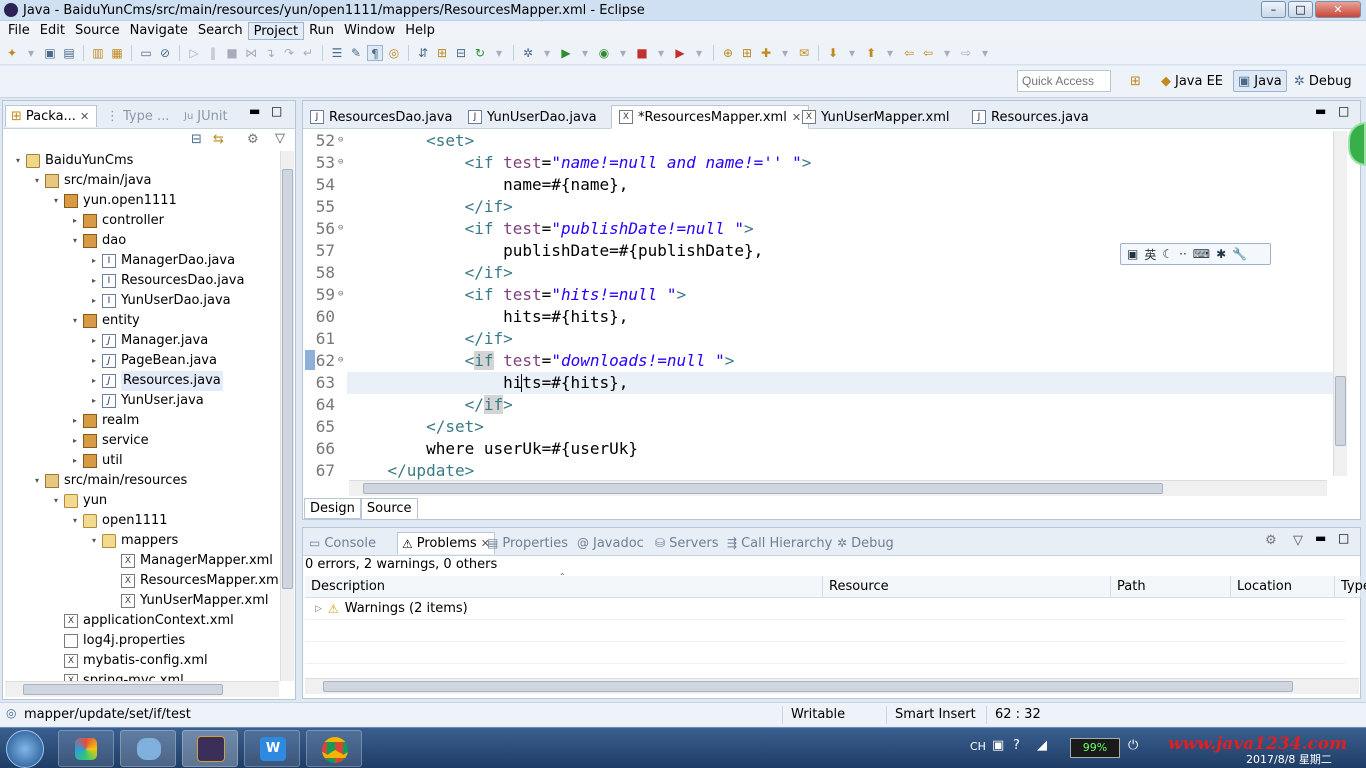 This screenshot has height=768, width=1366. Describe the element at coordinates (1271, 540) in the screenshot. I see `view-settings-icon: ⚙` at that location.